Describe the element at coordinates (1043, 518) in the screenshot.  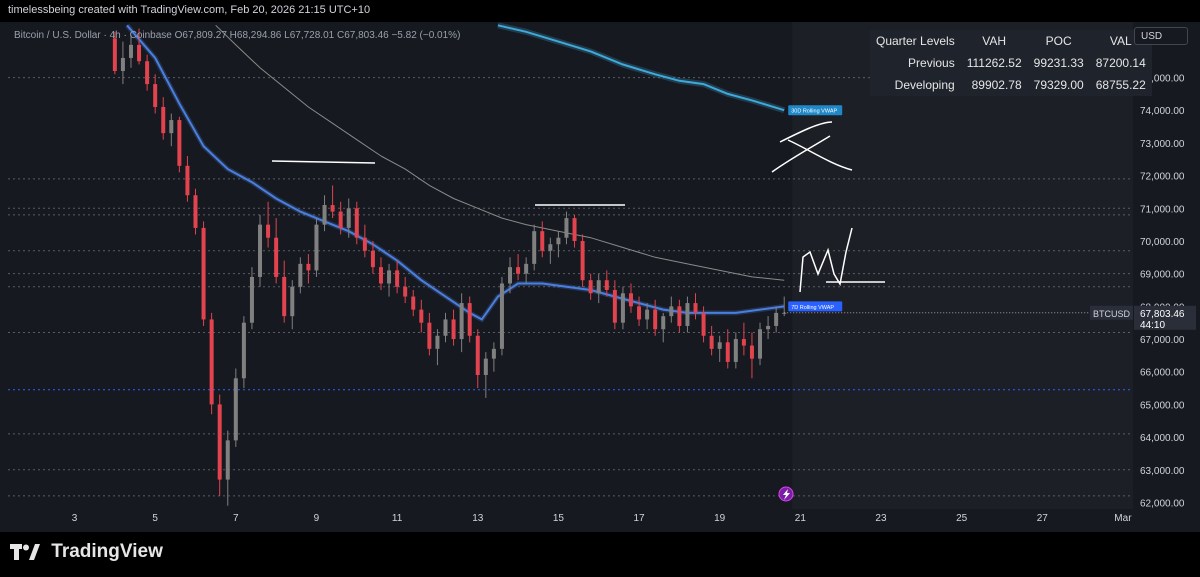
I see `time-tick-label: 27` at that location.